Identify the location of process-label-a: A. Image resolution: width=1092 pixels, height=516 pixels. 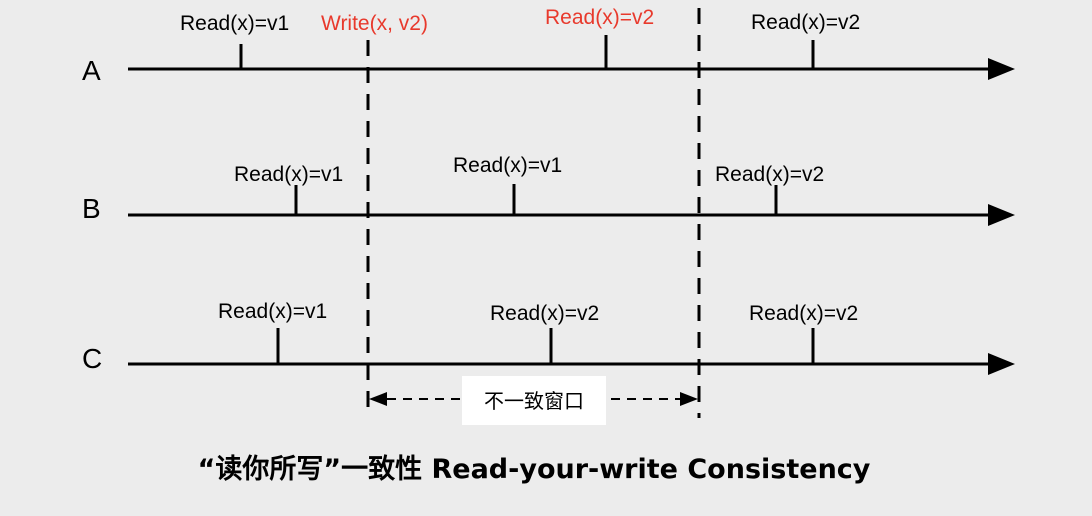
(91, 70).